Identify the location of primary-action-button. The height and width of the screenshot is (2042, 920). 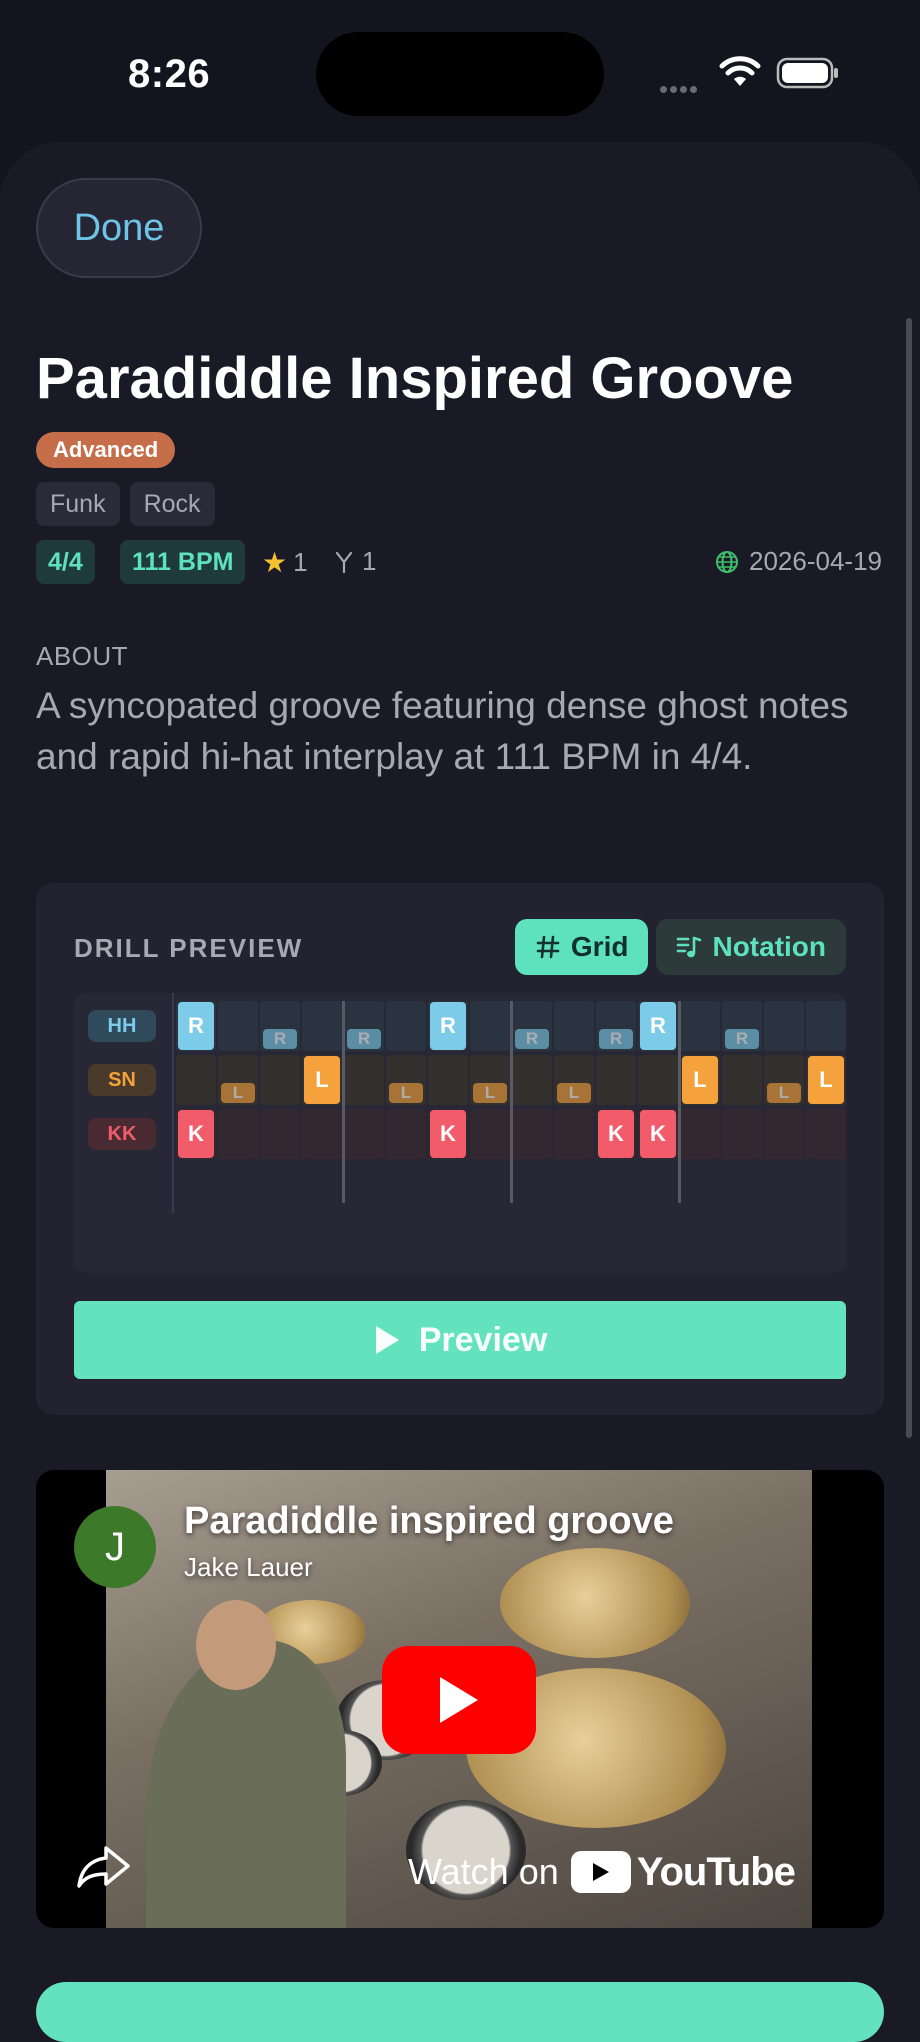
(460, 2012).